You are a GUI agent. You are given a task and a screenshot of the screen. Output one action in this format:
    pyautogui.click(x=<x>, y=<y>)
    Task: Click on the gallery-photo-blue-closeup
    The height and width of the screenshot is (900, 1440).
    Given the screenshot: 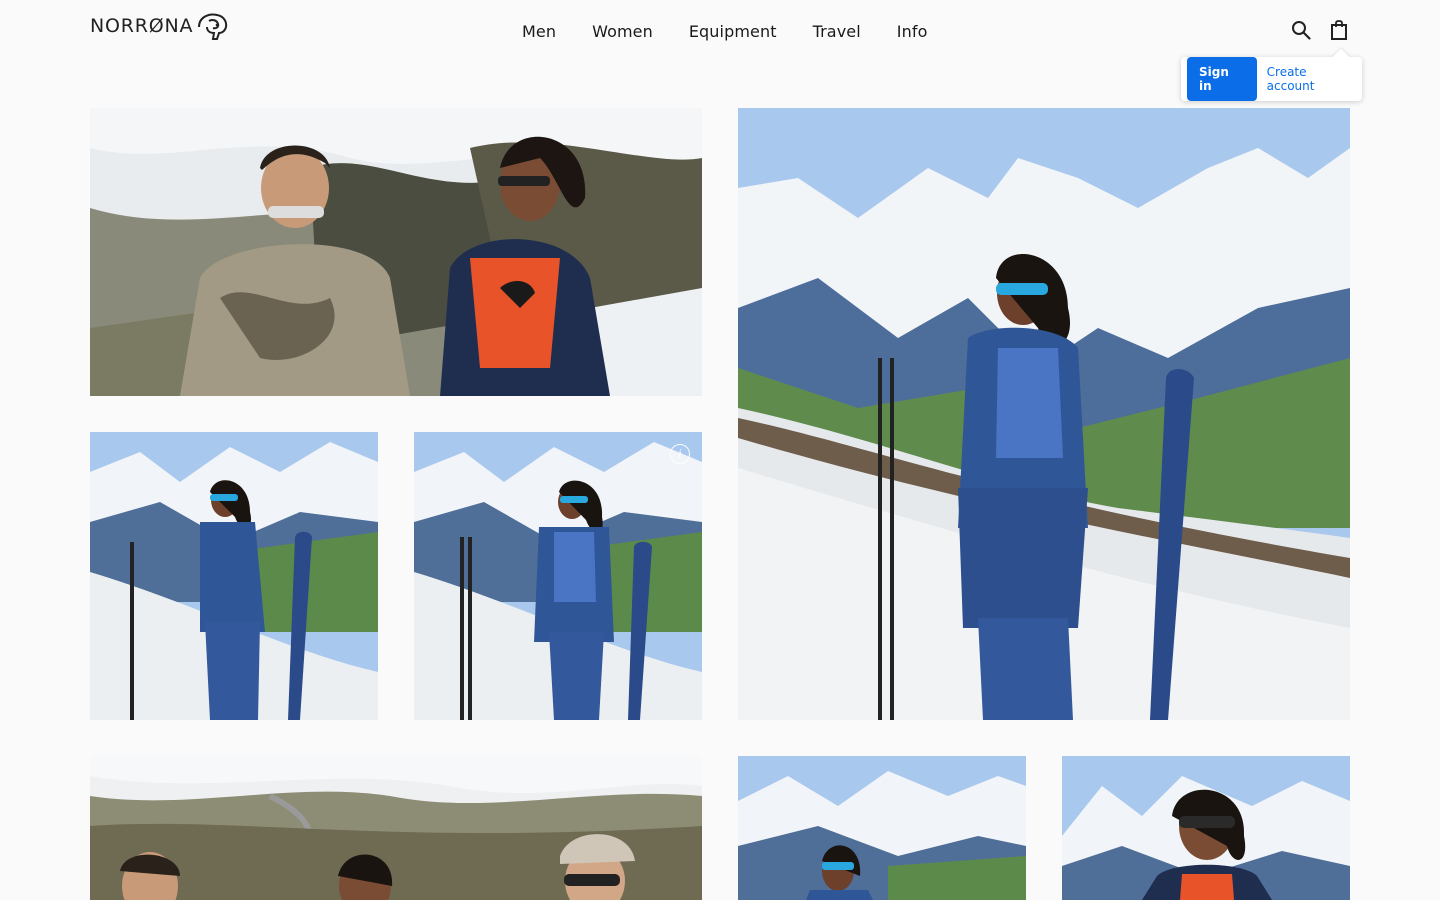 What is the action you would take?
    pyautogui.click(x=882, y=828)
    